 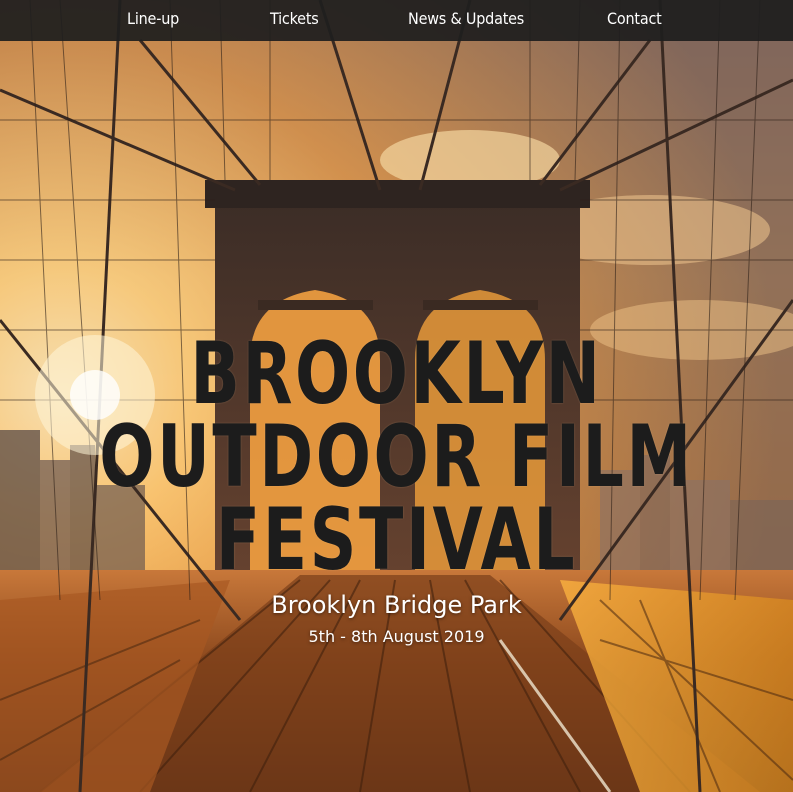 I want to click on title-line-3: FESTIVAL, so click(x=396, y=540).